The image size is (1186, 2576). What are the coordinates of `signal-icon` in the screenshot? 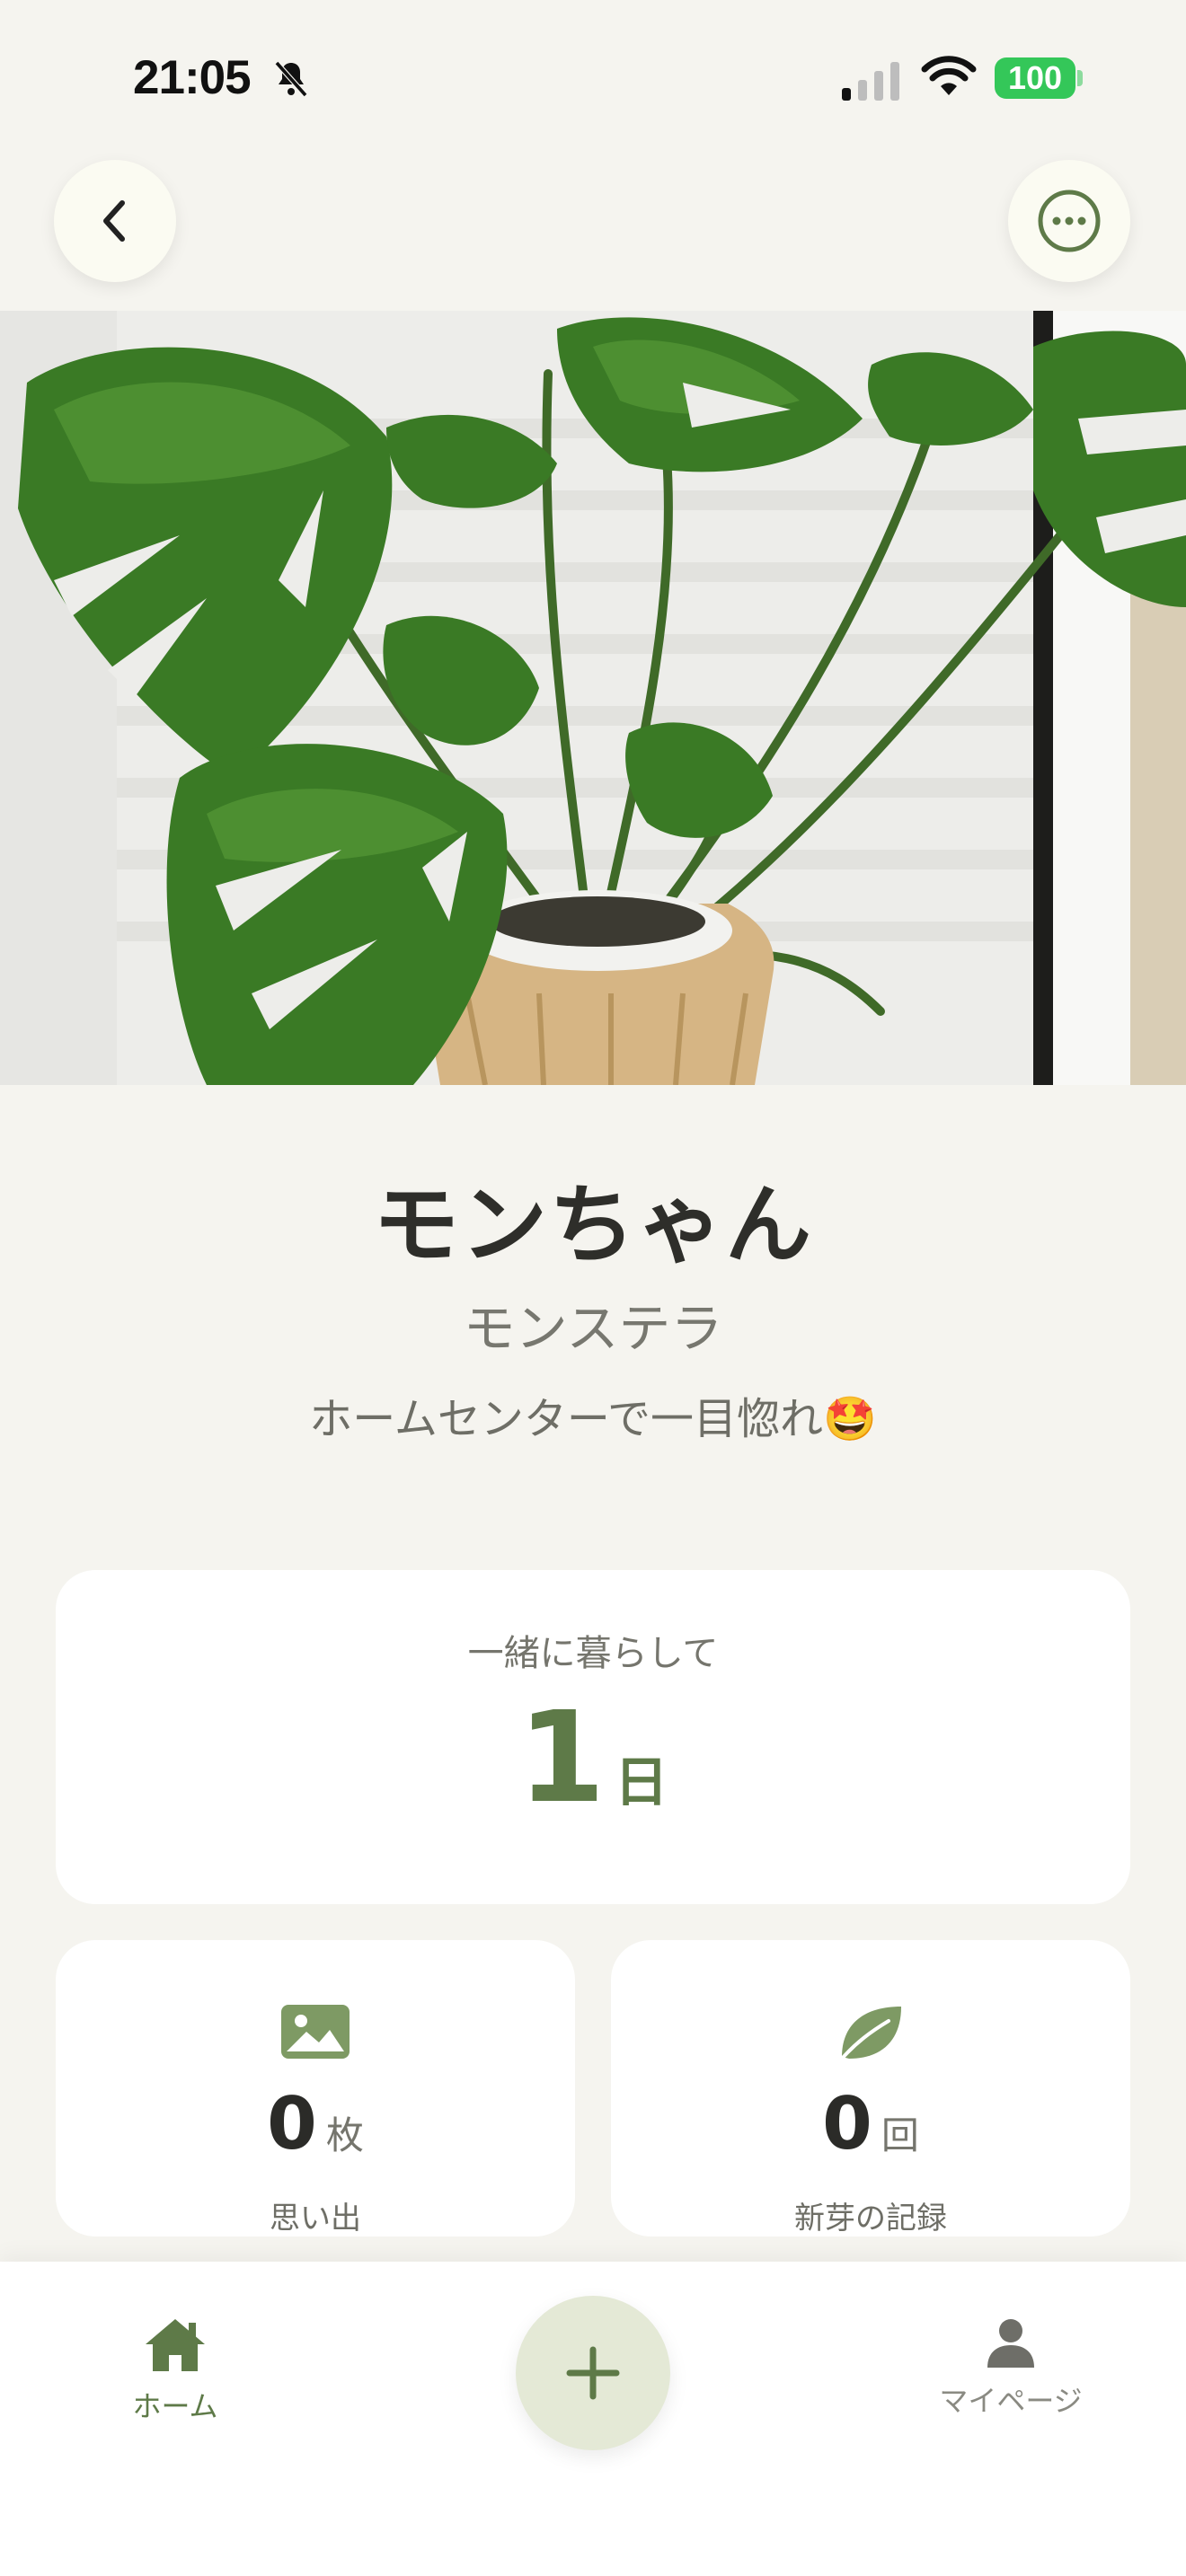 It's located at (870, 81).